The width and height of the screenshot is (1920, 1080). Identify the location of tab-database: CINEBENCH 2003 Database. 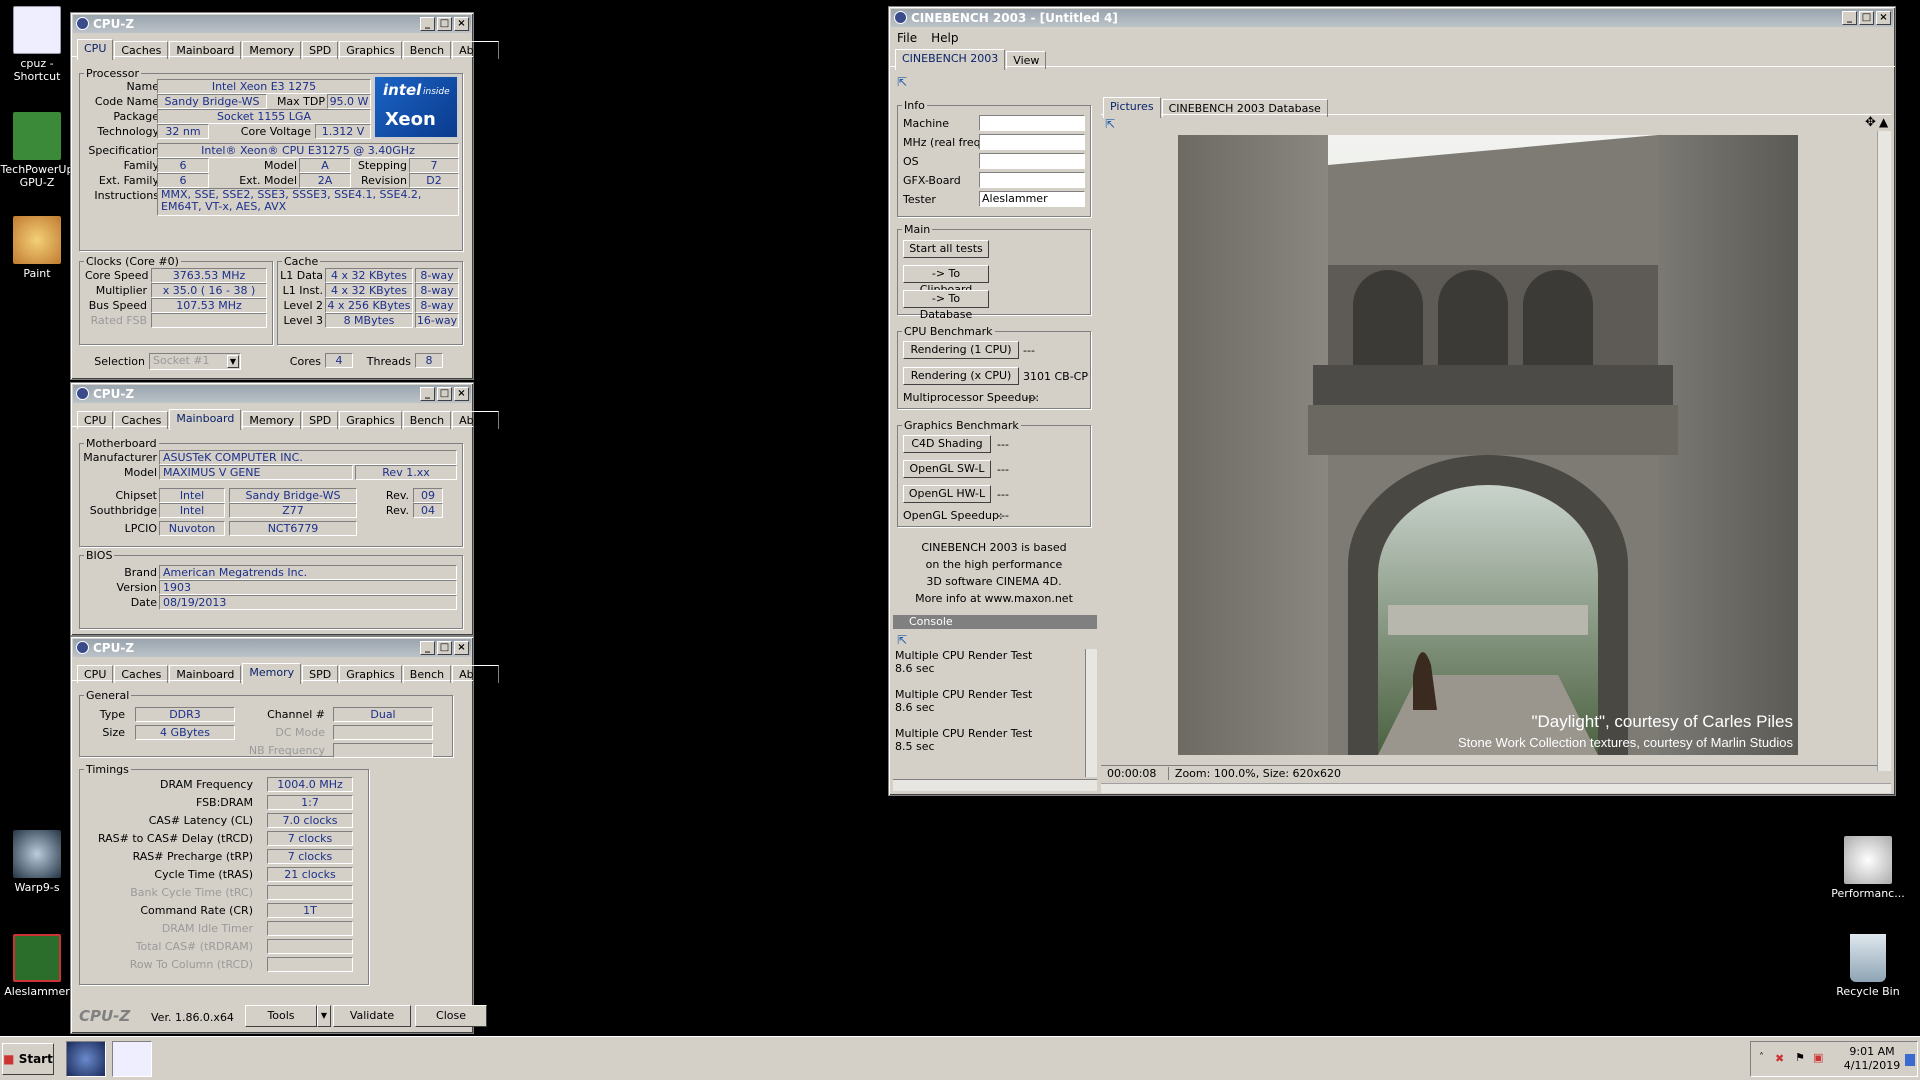
(1244, 108).